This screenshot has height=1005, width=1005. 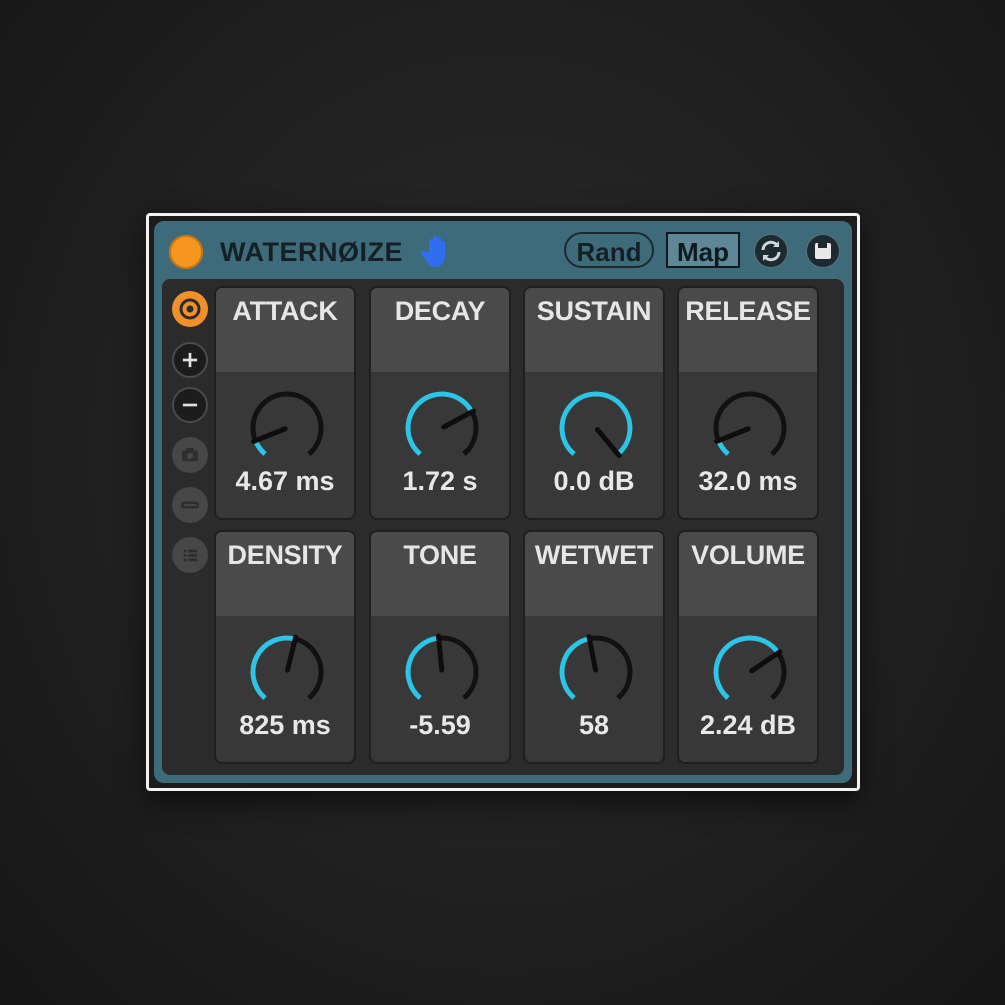 I want to click on volume-knob, so click(x=750, y=672).